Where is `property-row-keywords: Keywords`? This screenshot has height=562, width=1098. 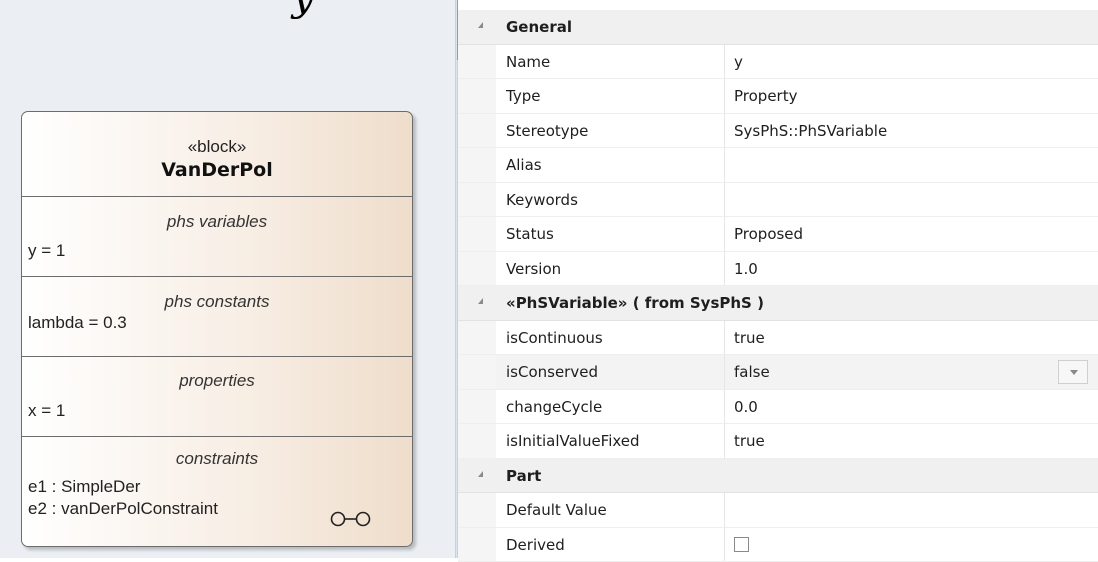
property-row-keywords: Keywords is located at coordinates (778, 200).